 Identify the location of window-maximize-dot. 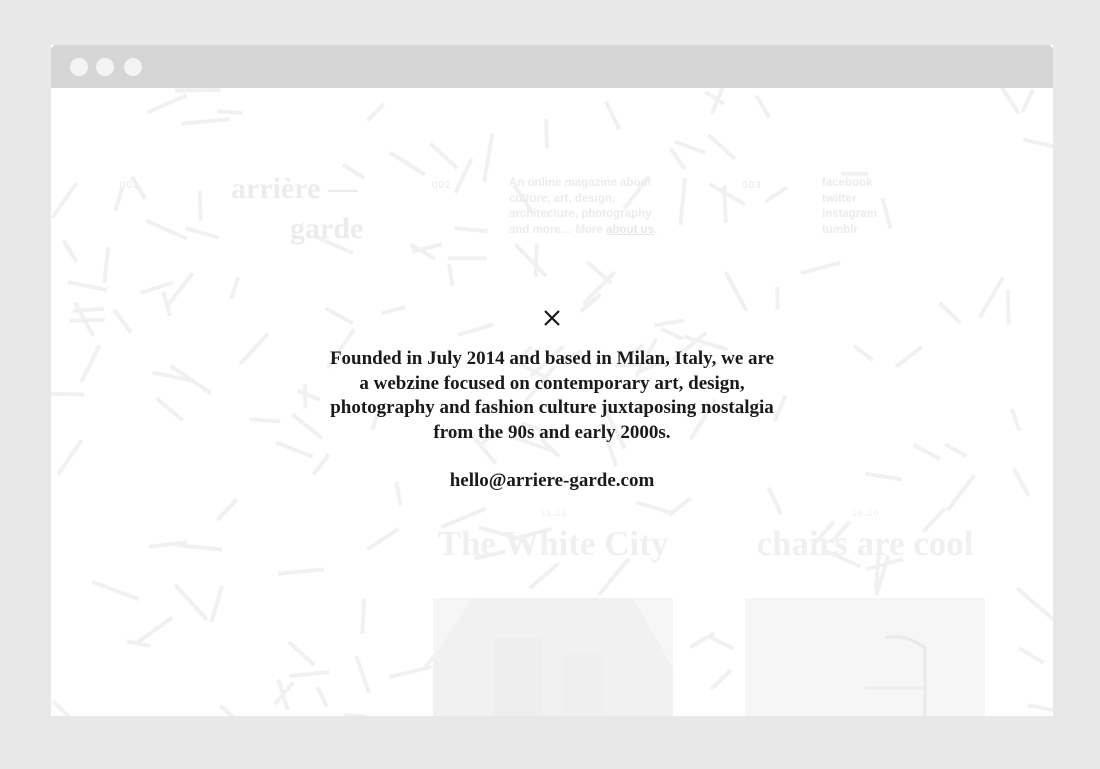
(133, 67).